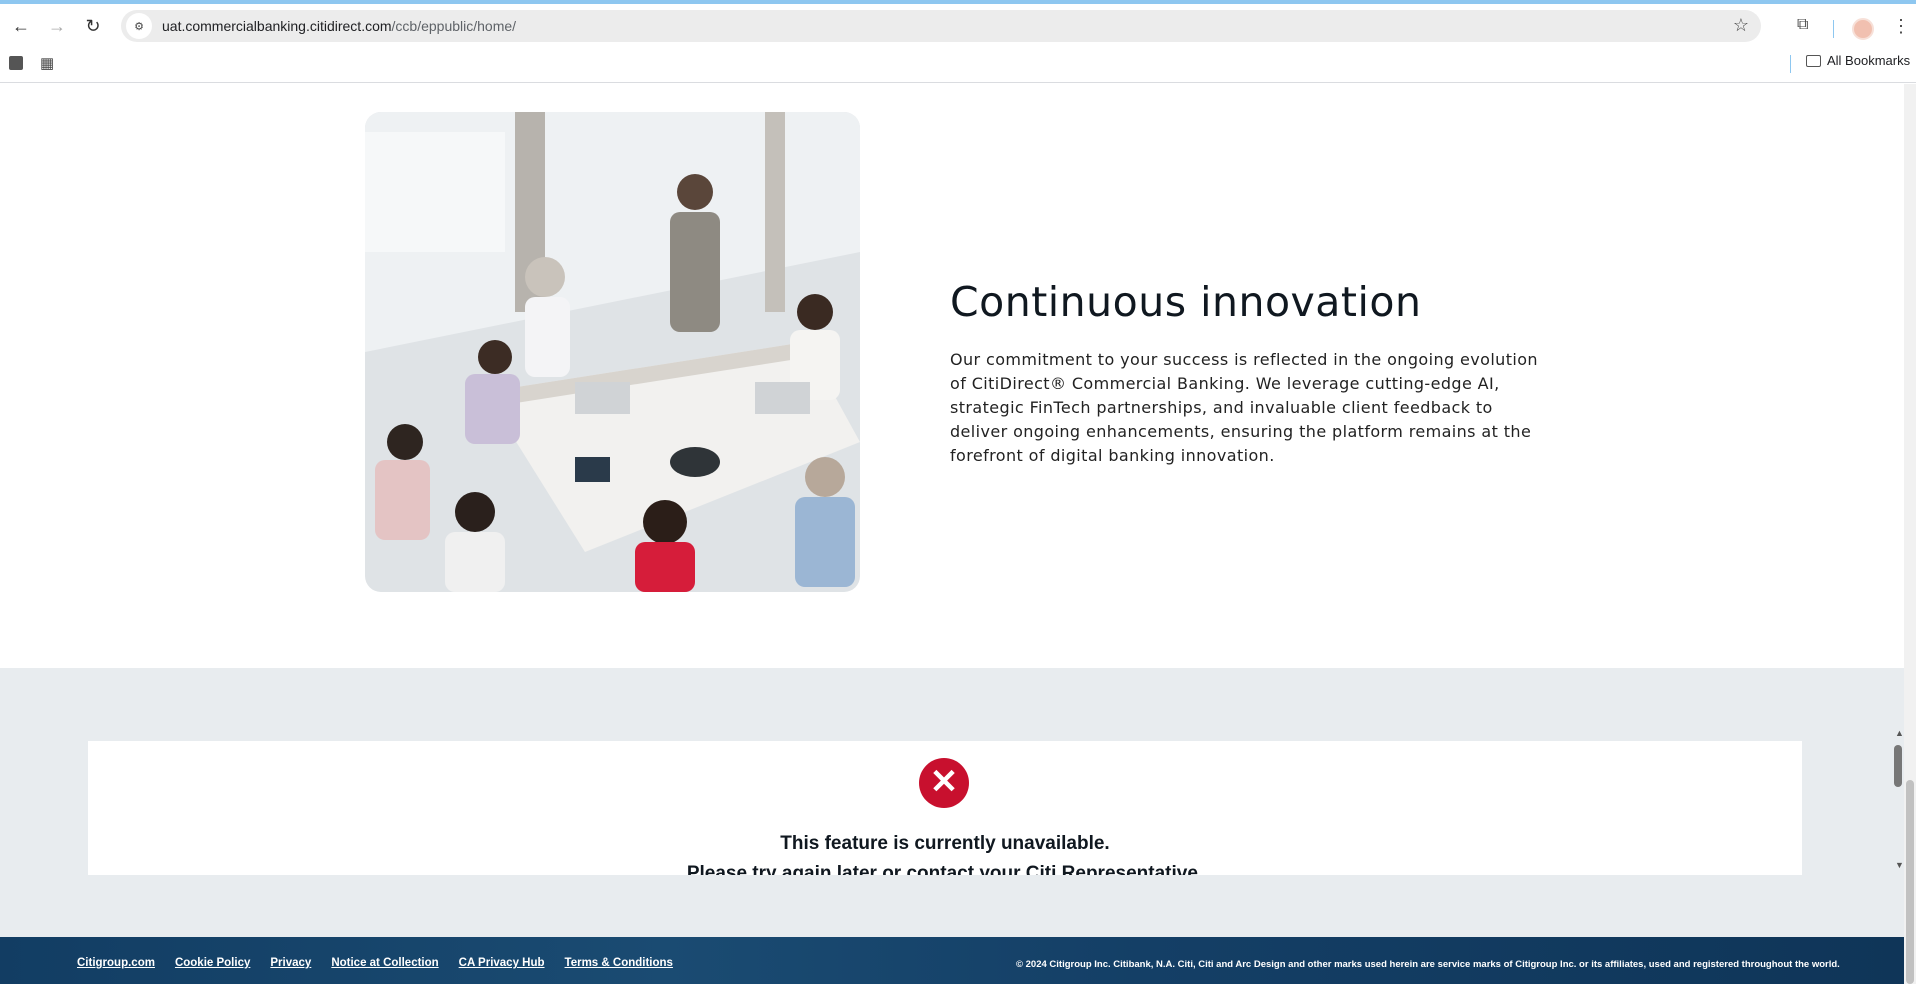 Image resolution: width=1916 pixels, height=984 pixels. I want to click on apps-grid-icon: ▦, so click(47, 63).